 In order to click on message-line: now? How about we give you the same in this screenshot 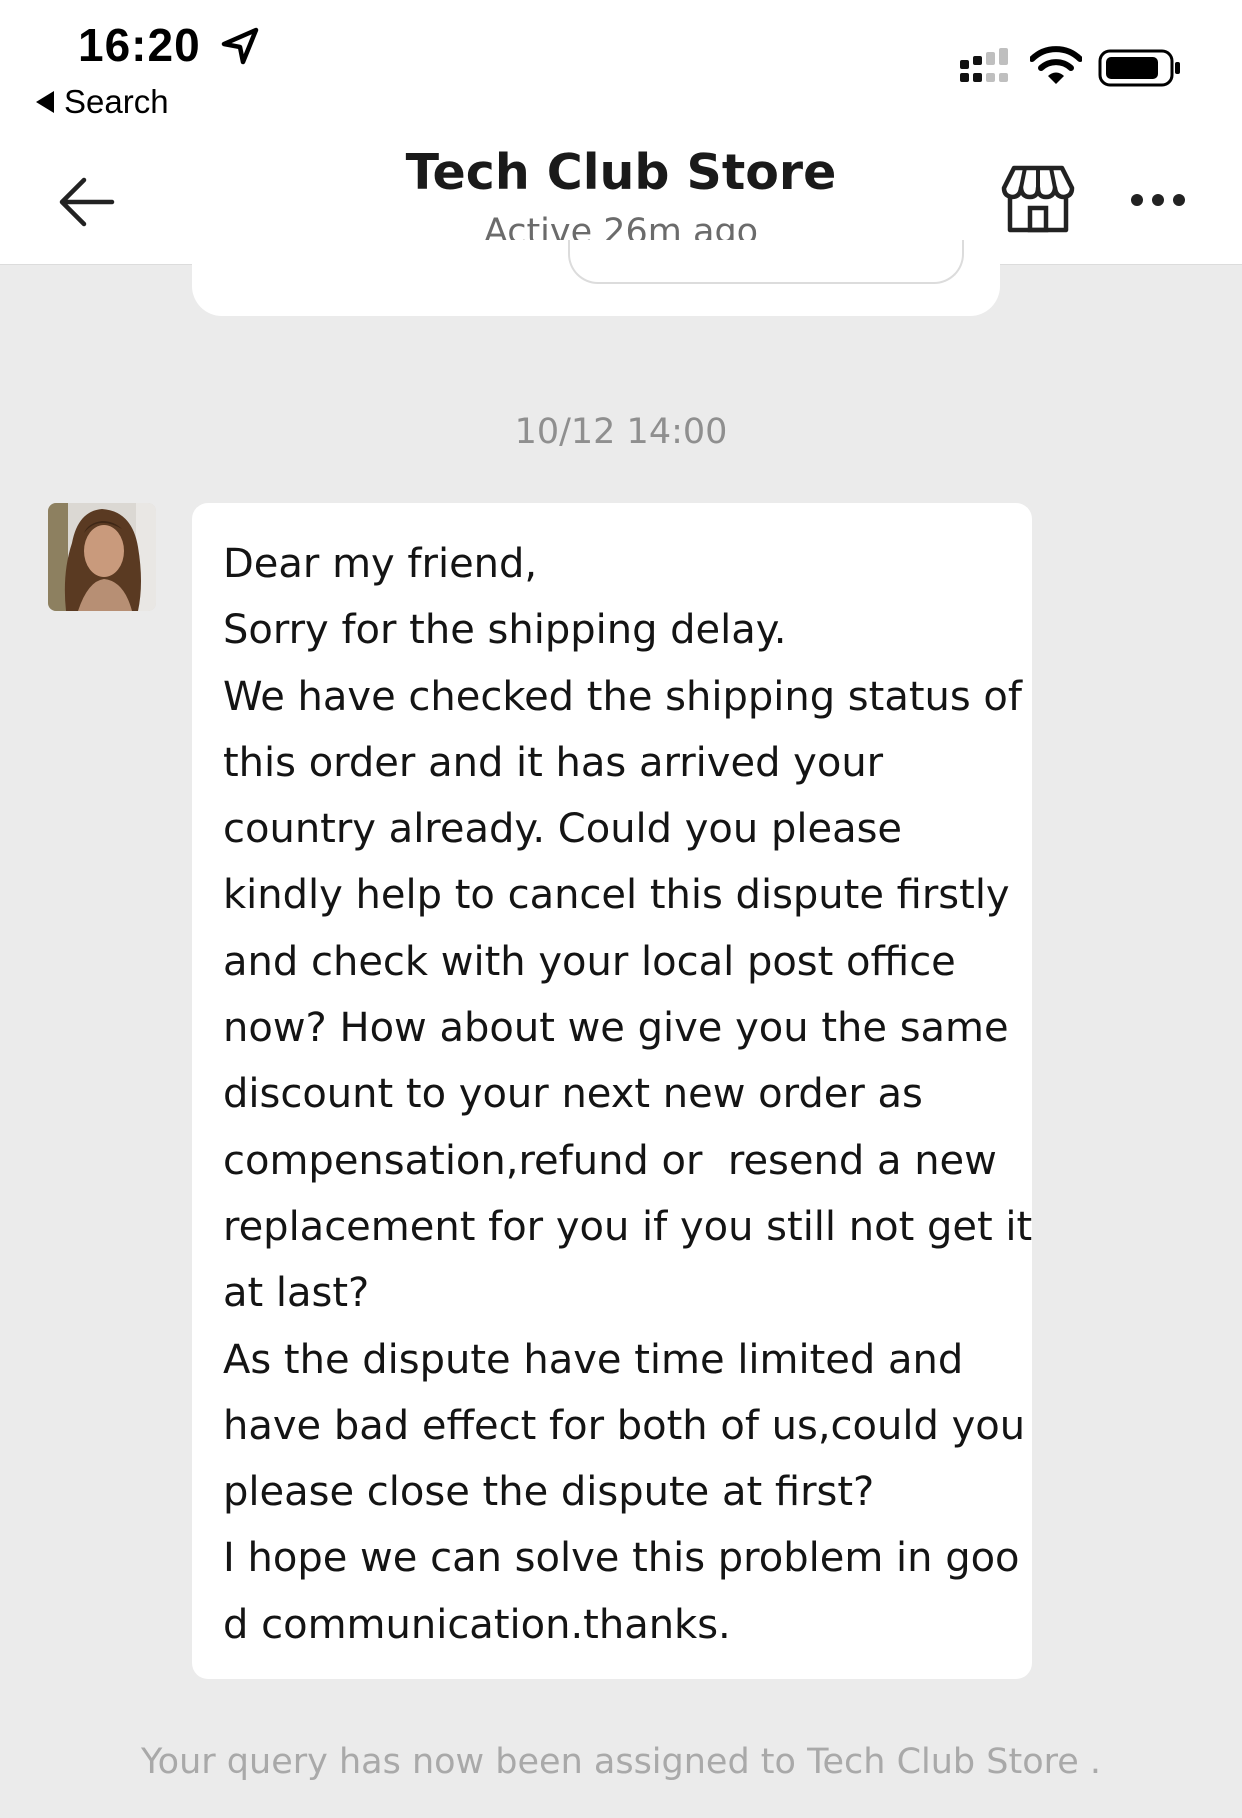, I will do `click(616, 1028)`.